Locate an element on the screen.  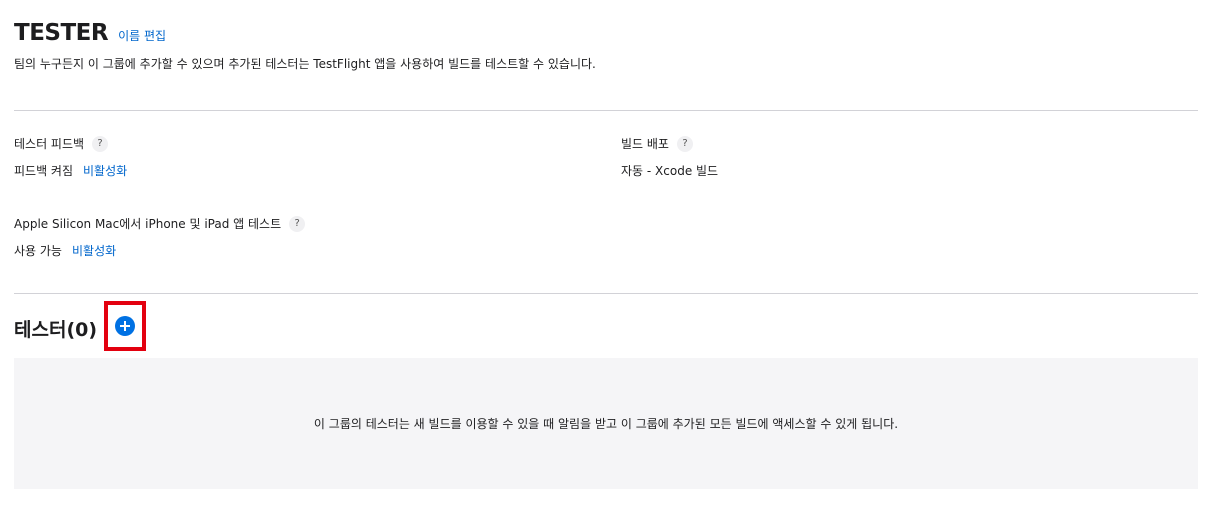
apple-silicon-label: Apple Silicon Mac에서 iPhone 및 iPad 앱 테스트 is located at coordinates (148, 224).